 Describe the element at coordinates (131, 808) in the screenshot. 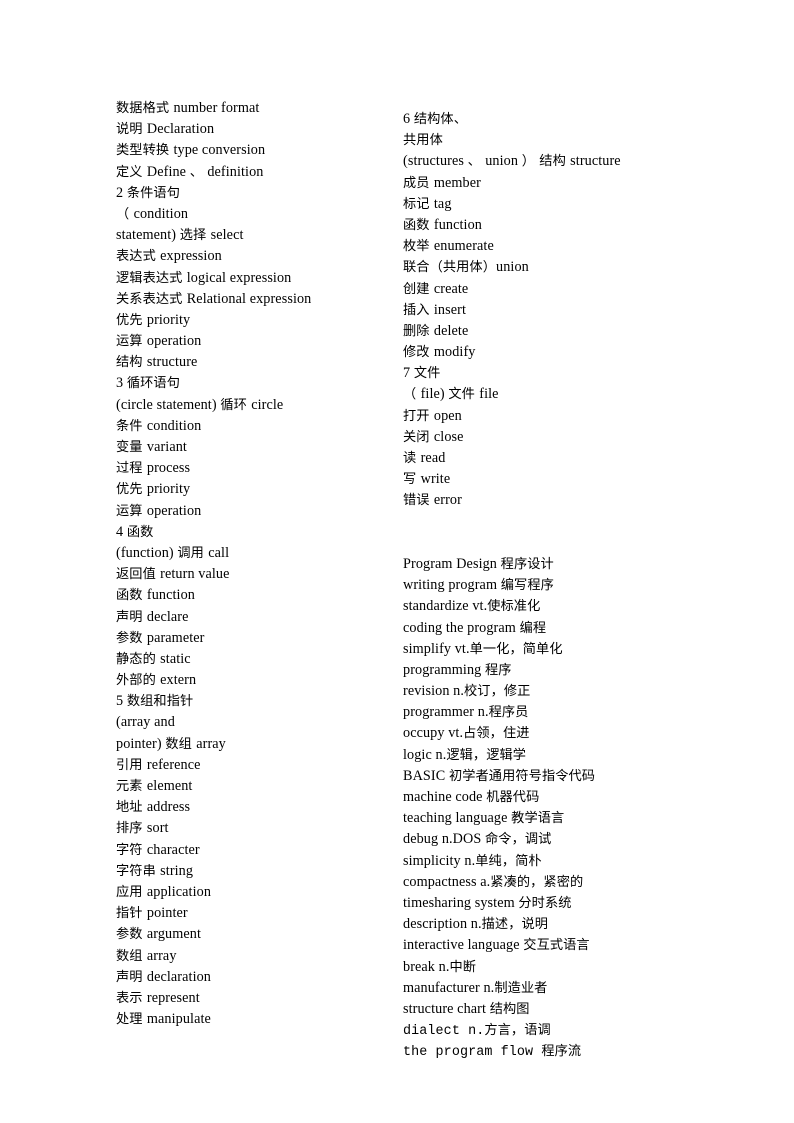

I see `cjk-run: 地址` at that location.